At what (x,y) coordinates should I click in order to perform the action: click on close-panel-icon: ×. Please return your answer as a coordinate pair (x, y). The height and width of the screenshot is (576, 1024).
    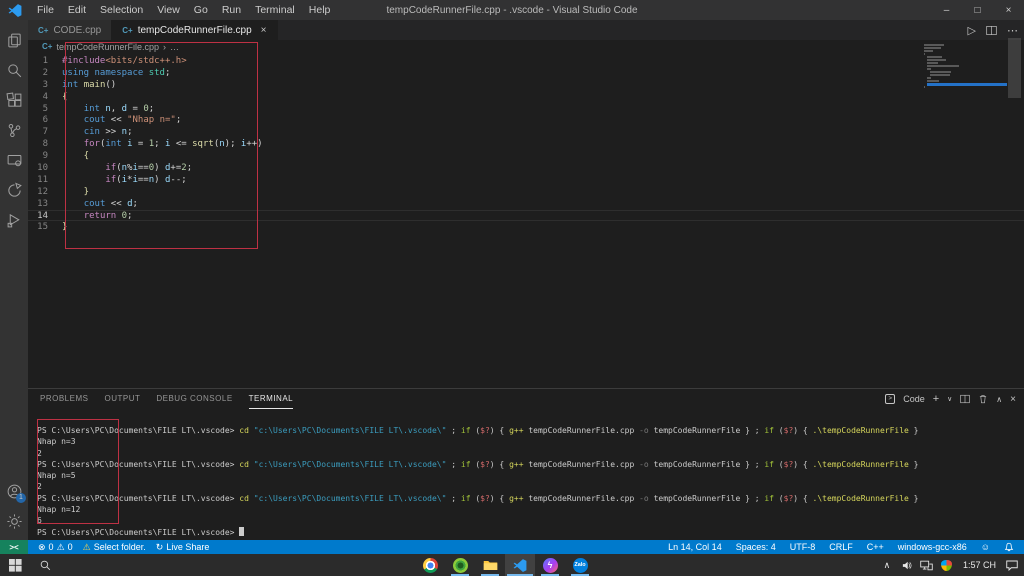
    Looking at the image, I should click on (1013, 399).